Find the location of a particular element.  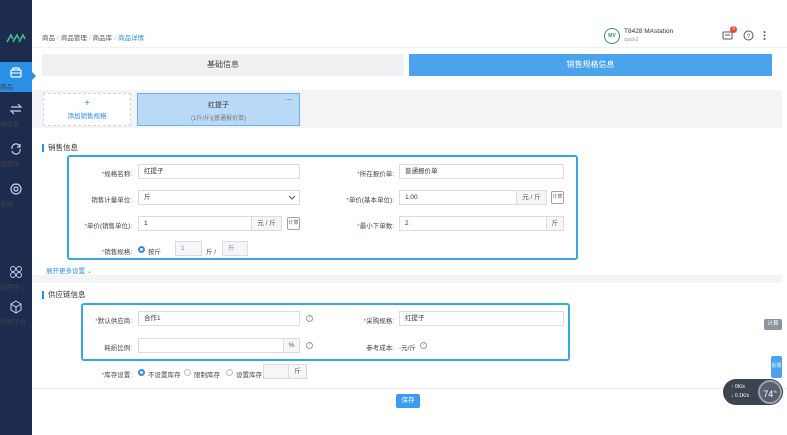

swap-icon is located at coordinates (16, 109).